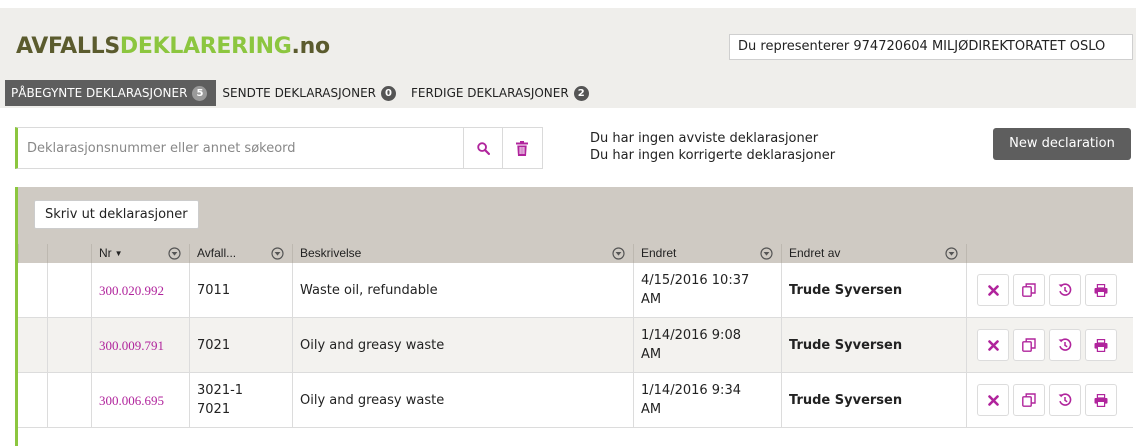 Image resolution: width=1136 pixels, height=446 pixels. What do you see at coordinates (131, 290) in the screenshot?
I see `declaration-number-link: 300.020.992` at bounding box center [131, 290].